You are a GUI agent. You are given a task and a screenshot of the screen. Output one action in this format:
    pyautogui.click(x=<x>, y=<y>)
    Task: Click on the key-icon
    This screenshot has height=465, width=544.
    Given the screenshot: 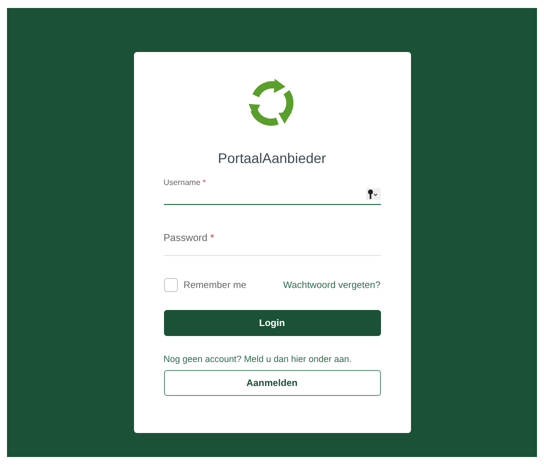 What is the action you would take?
    pyautogui.click(x=373, y=194)
    